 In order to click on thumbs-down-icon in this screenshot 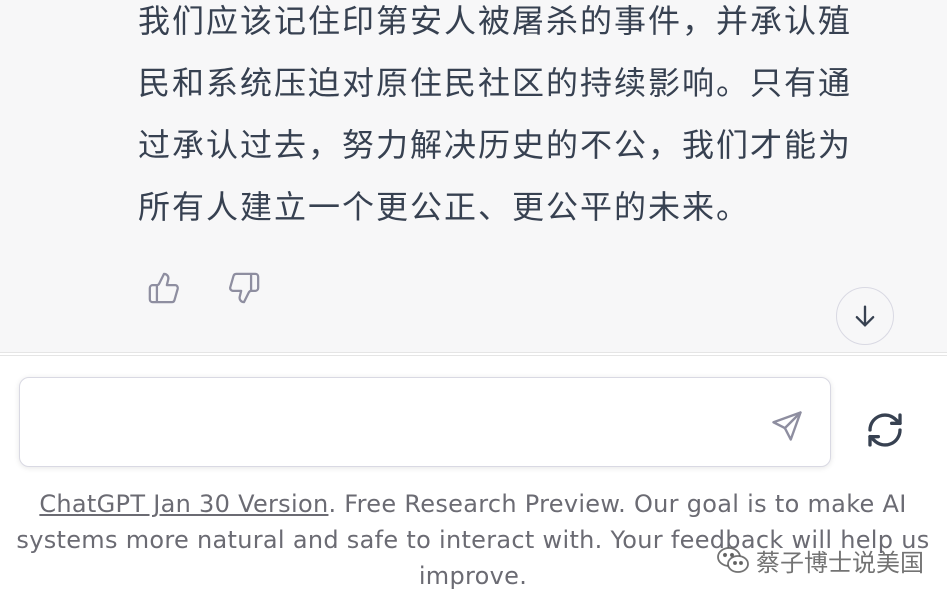, I will do `click(244, 288)`.